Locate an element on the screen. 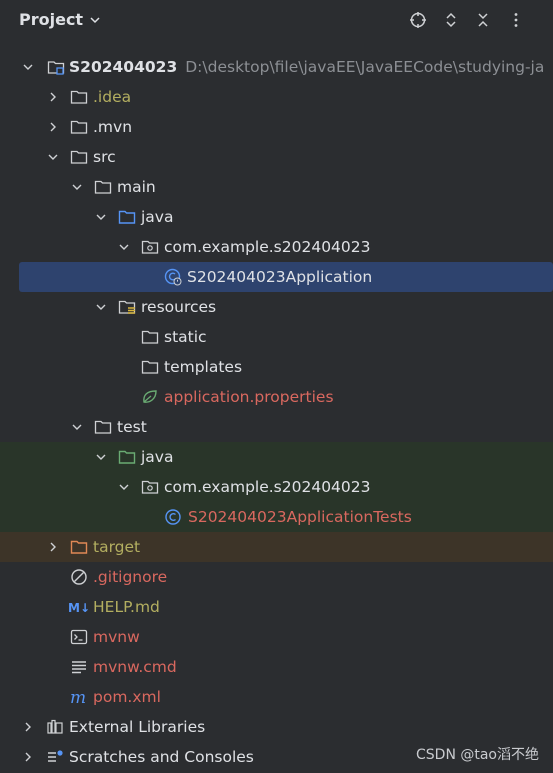 The image size is (553, 773). tree-item-target: target is located at coordinates (276, 547).